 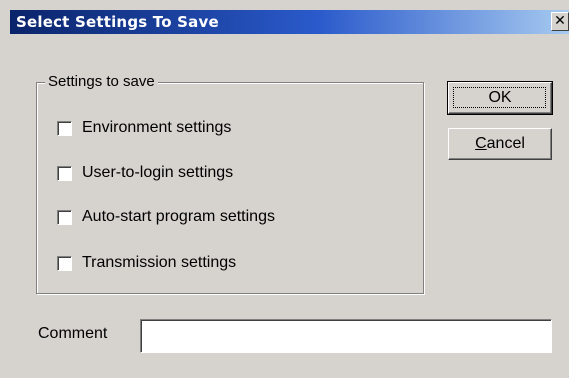 I want to click on title-bar: Select Settings To Save ✕, so click(x=289, y=22).